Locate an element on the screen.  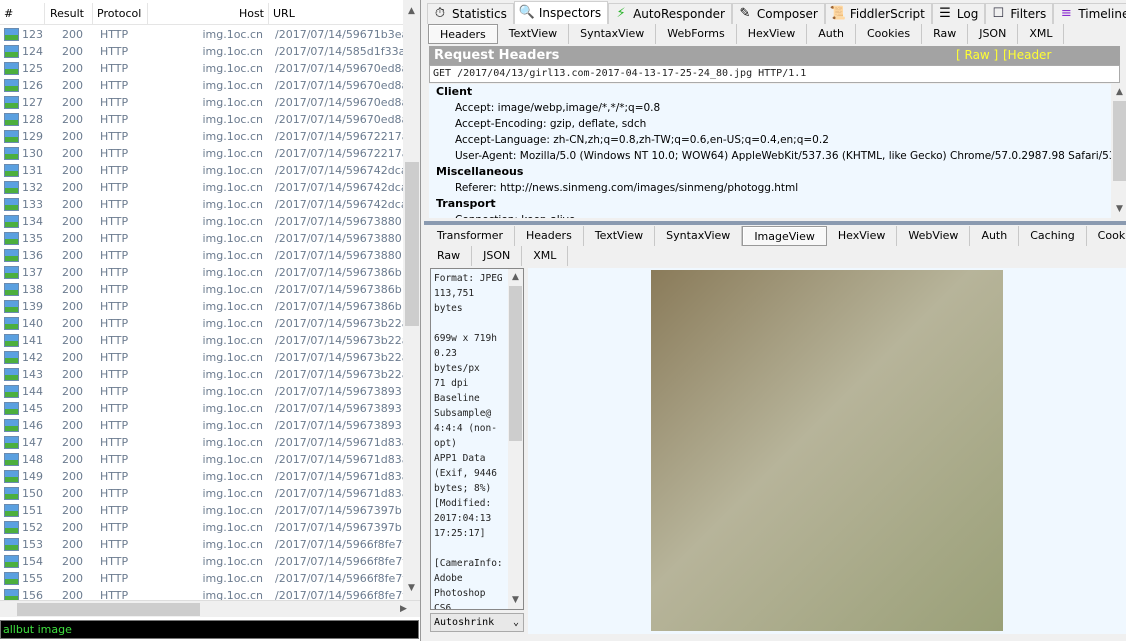
tab-autoresponder: ⚡ AutoResponder is located at coordinates (670, 13).